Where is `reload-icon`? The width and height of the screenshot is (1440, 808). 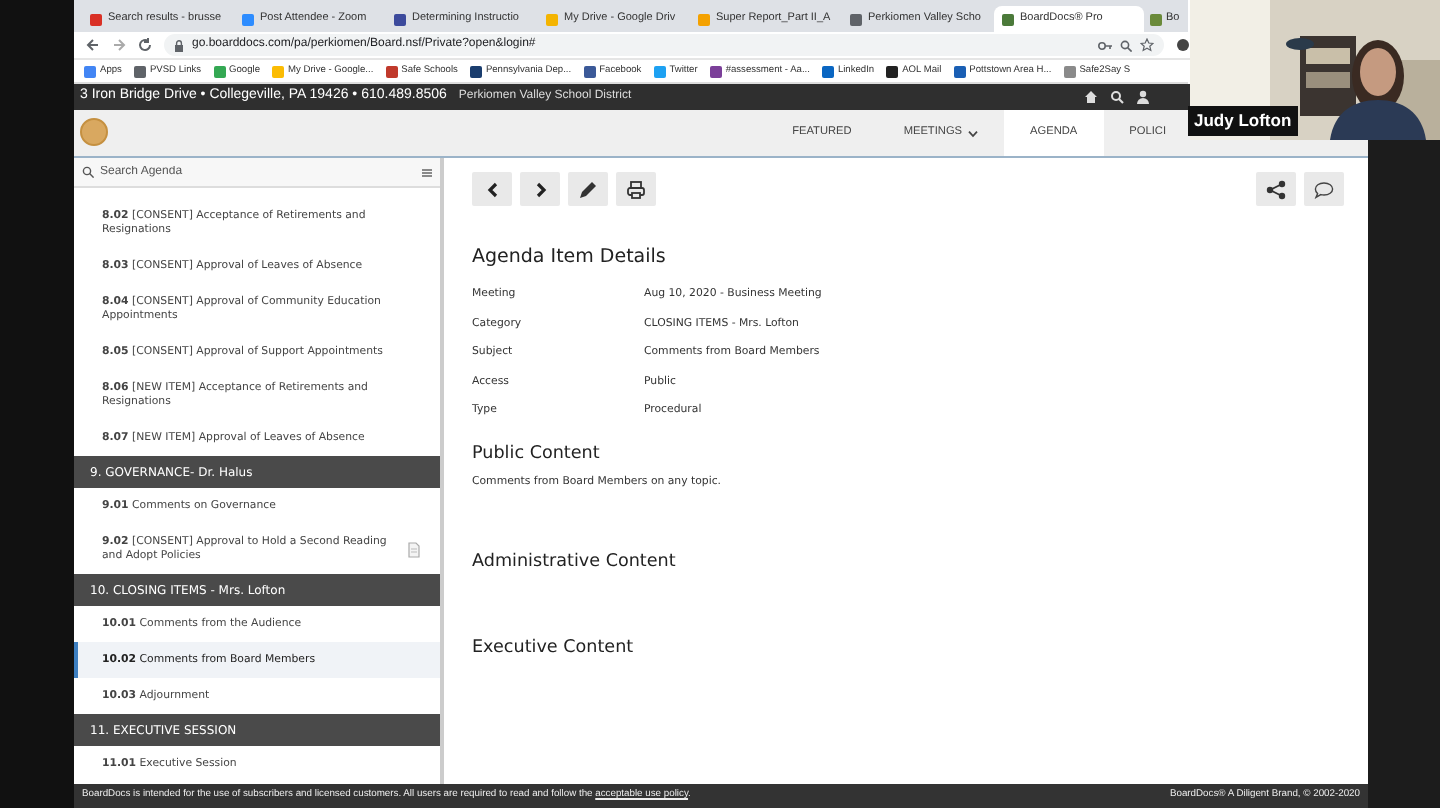
reload-icon is located at coordinates (145, 45).